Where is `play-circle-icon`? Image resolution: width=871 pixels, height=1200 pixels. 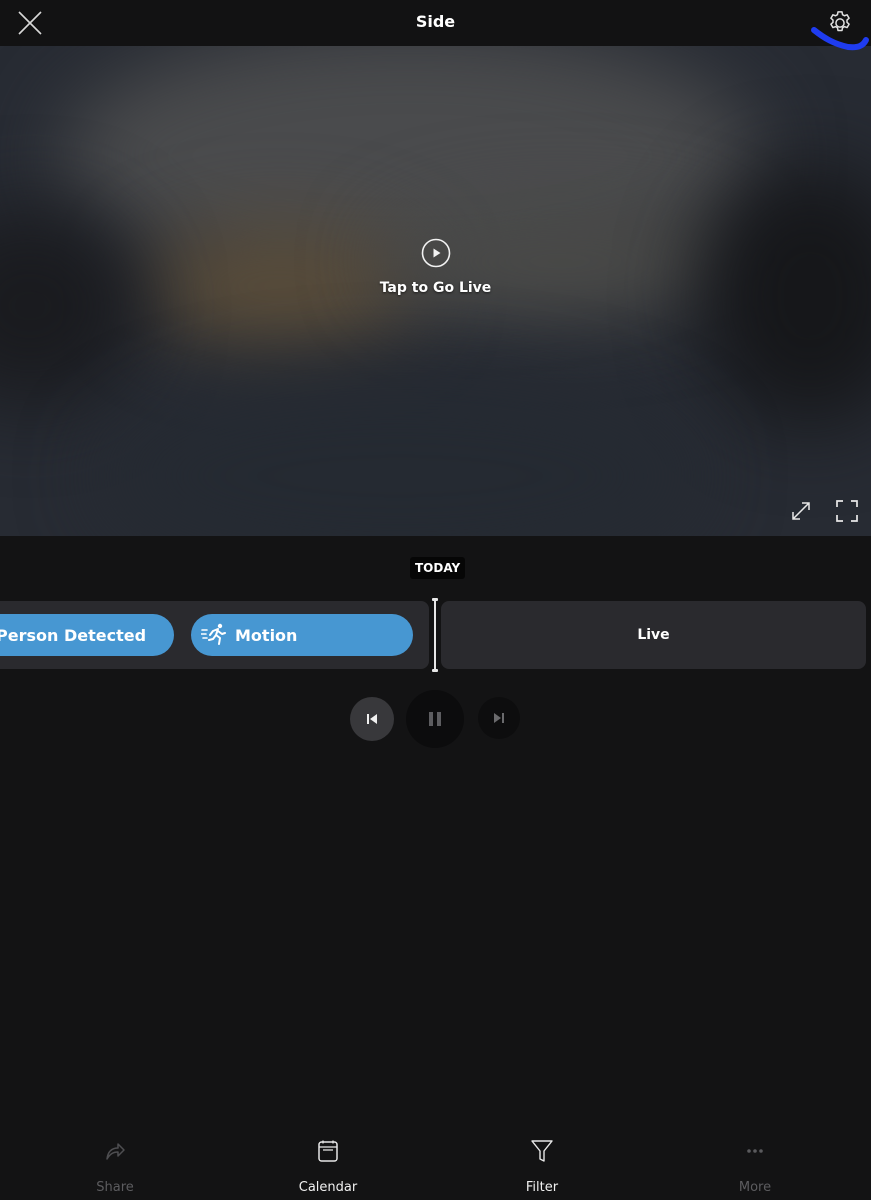
play-circle-icon is located at coordinates (435, 253).